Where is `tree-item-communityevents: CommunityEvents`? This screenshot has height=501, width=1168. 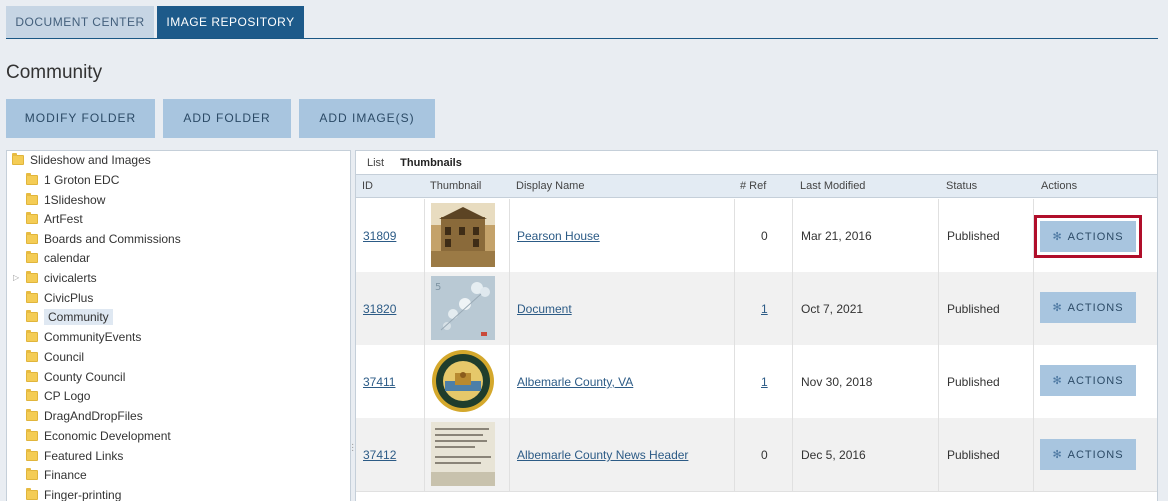 tree-item-communityevents: CommunityEvents is located at coordinates (83, 337).